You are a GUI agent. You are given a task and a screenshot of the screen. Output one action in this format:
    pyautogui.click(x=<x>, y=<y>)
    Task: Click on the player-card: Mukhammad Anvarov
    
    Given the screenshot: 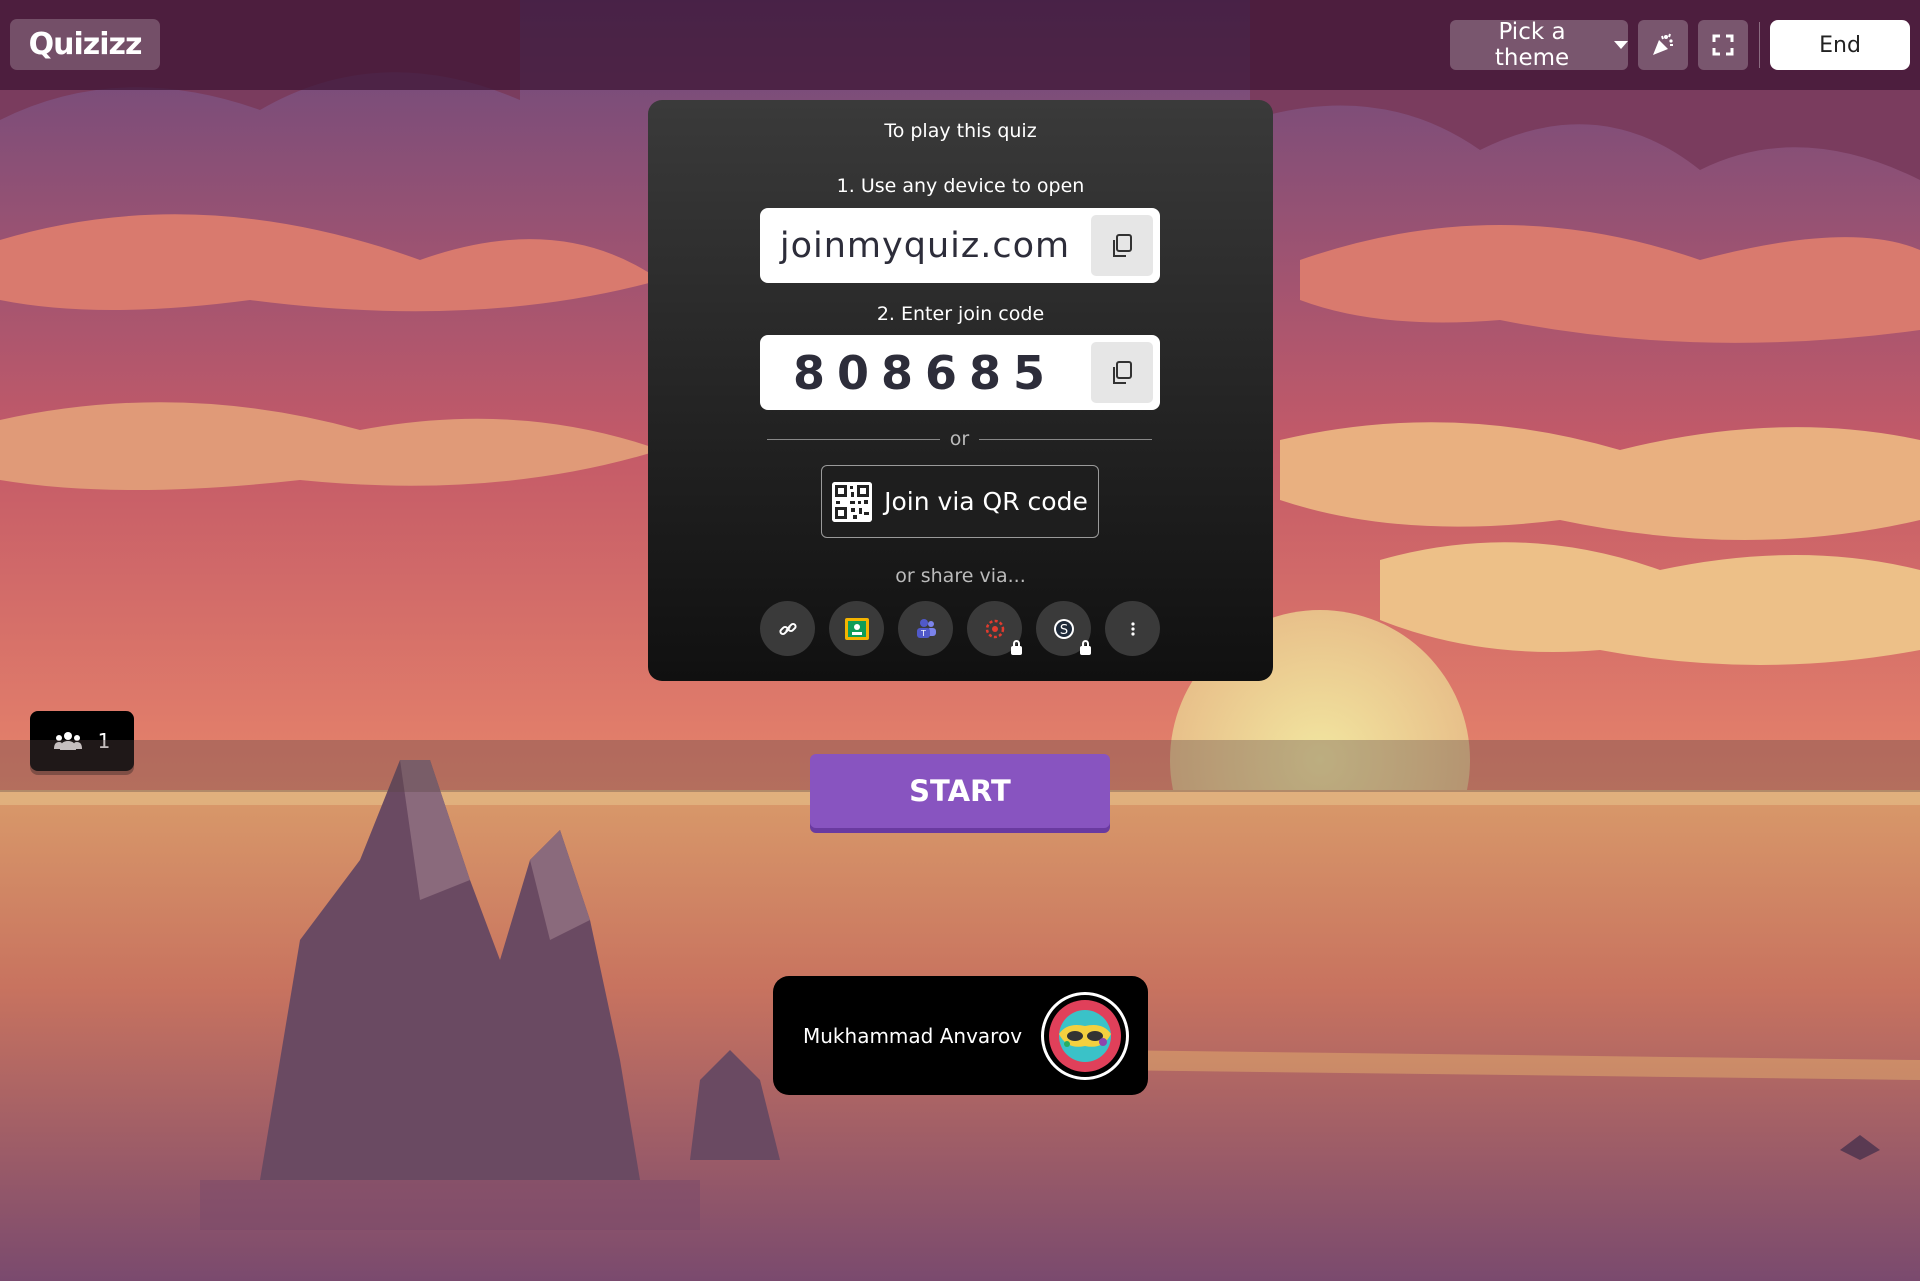 What is the action you would take?
    pyautogui.click(x=960, y=1035)
    